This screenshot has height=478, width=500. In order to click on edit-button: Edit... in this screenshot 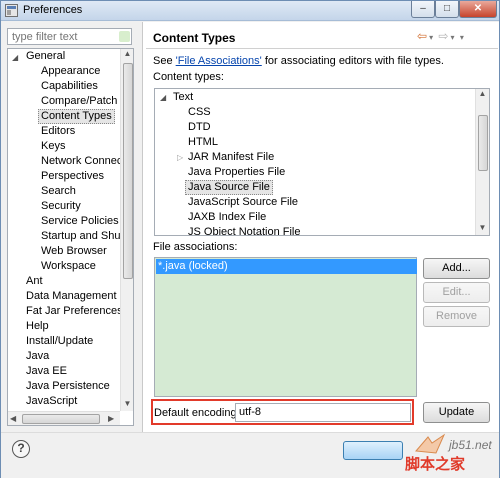, I will do `click(456, 292)`.